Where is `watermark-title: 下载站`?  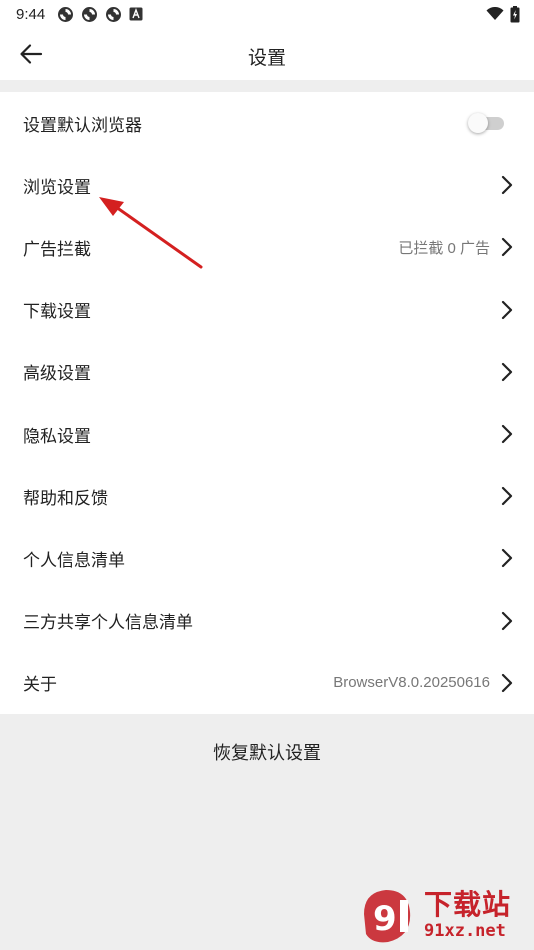
watermark-title: 下载站 is located at coordinates (468, 904).